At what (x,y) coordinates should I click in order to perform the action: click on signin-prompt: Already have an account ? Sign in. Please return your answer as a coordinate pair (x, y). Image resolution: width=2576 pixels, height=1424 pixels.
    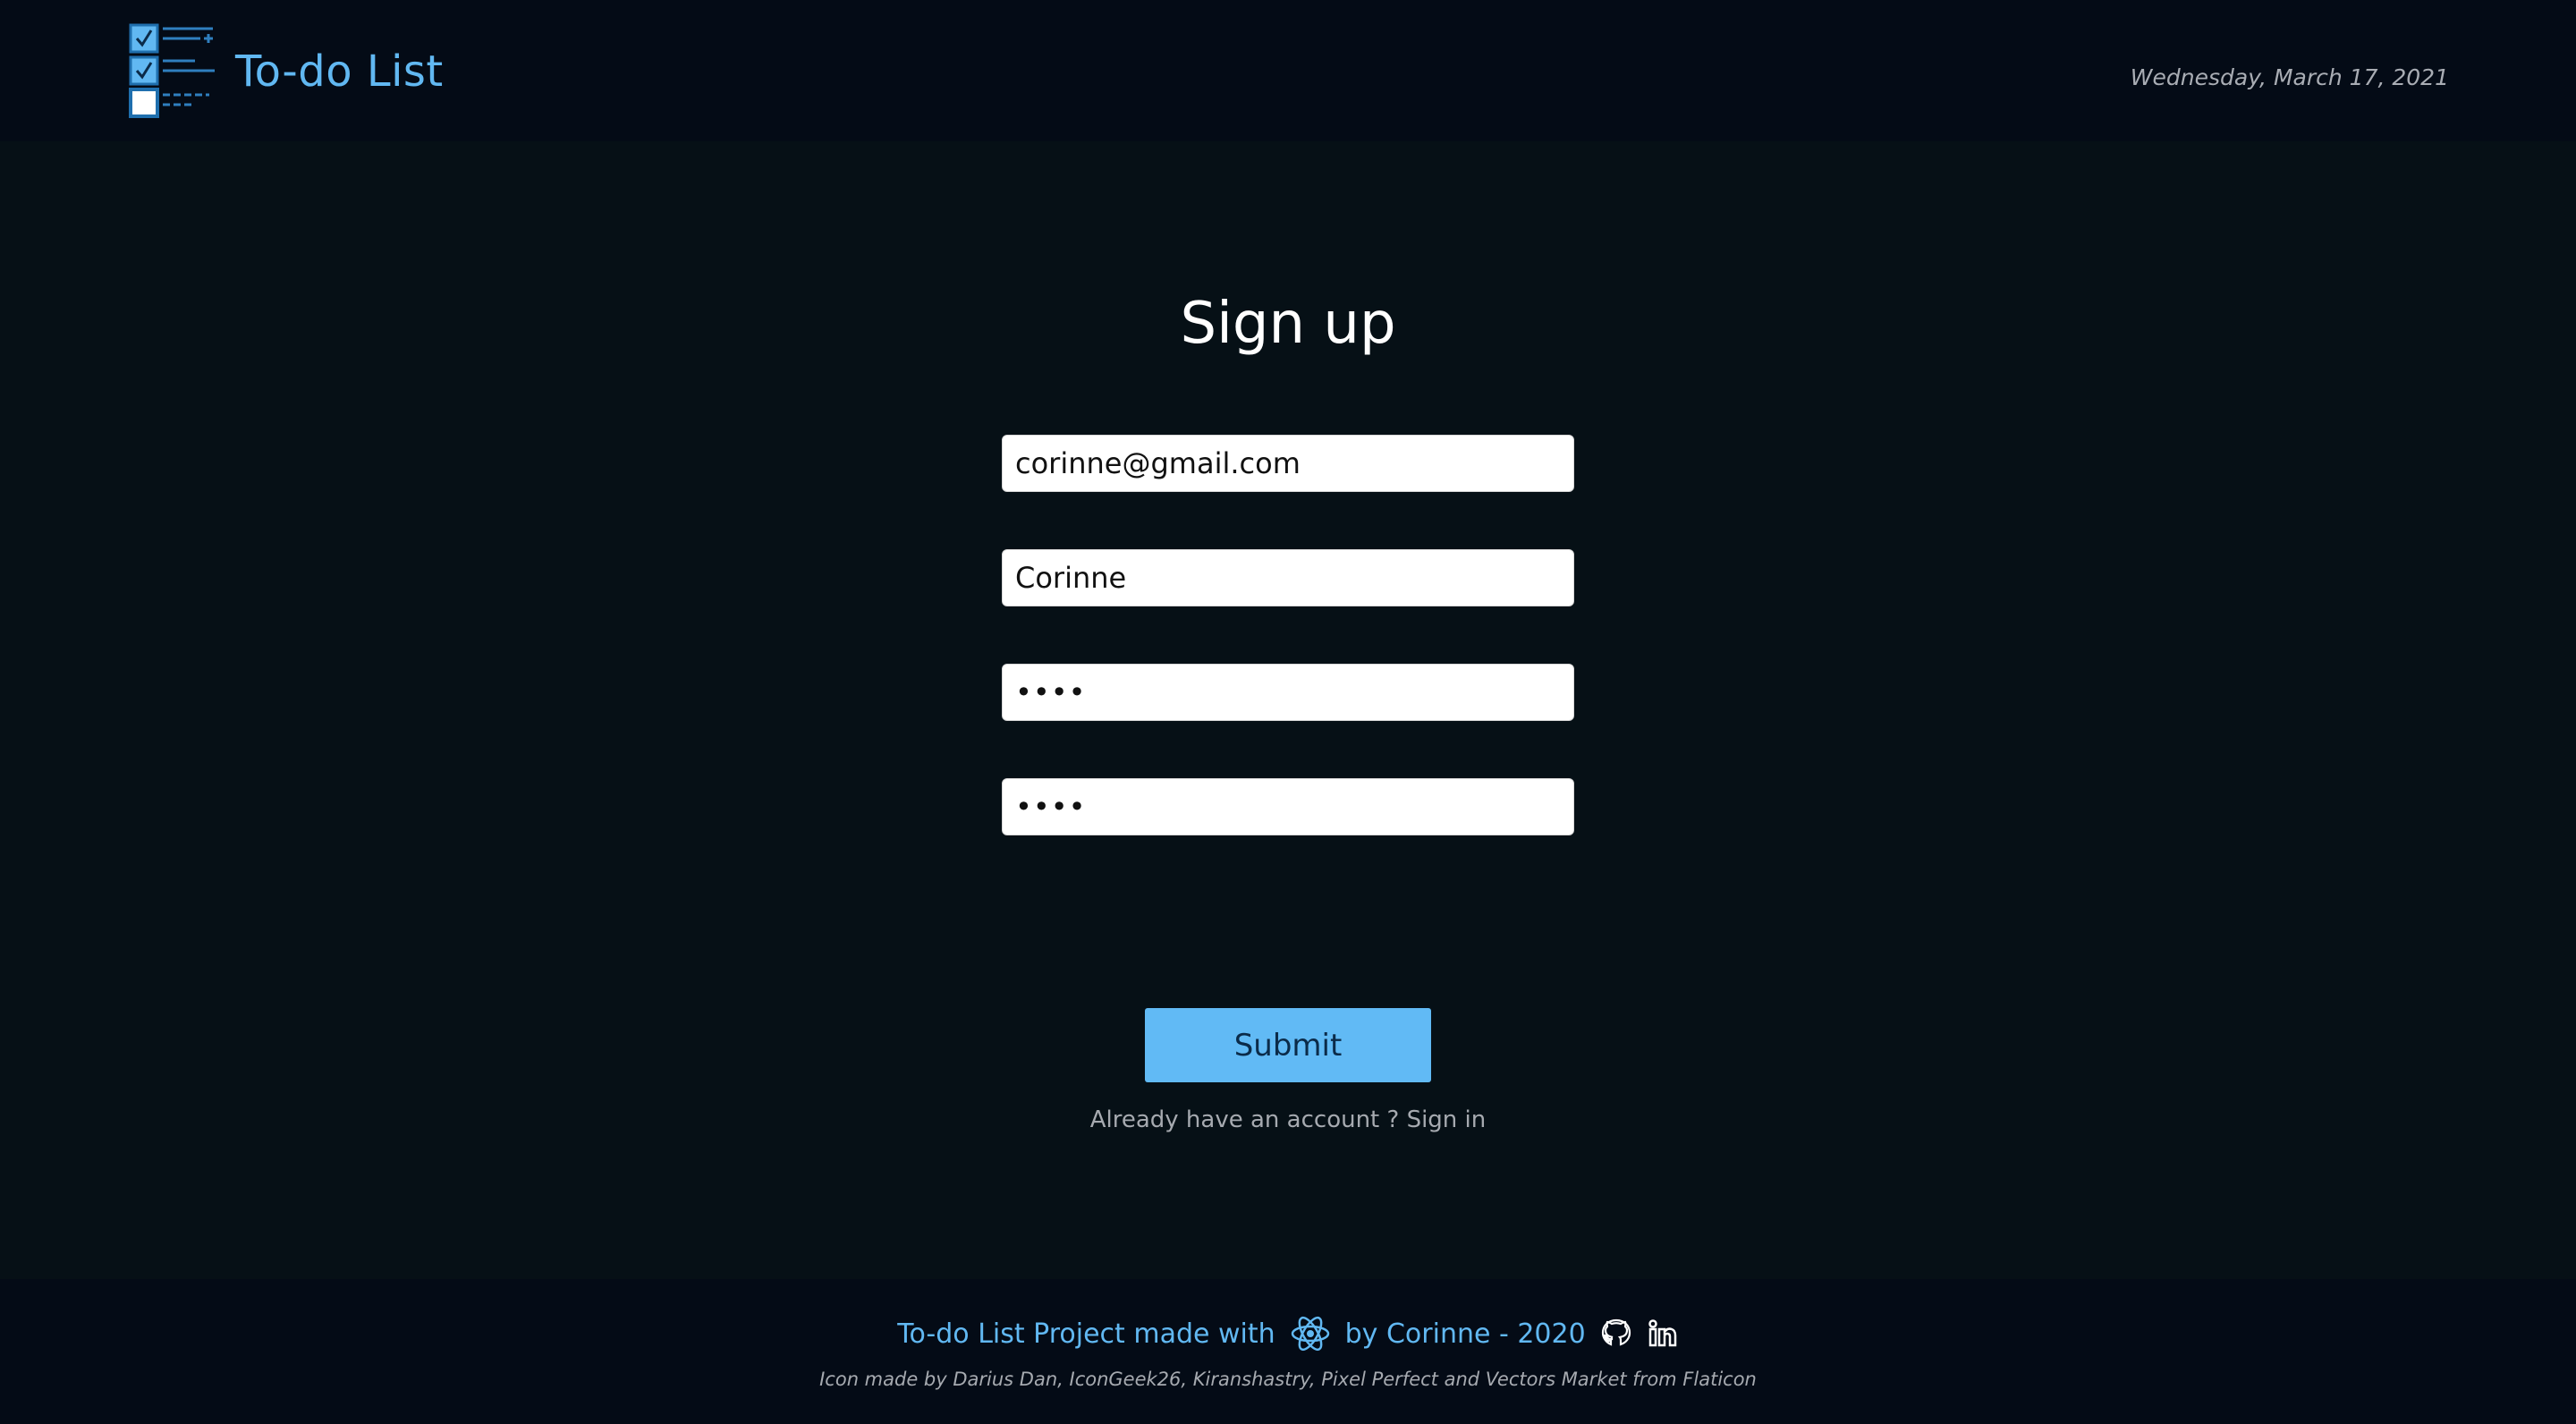
    Looking at the image, I should click on (1288, 1119).